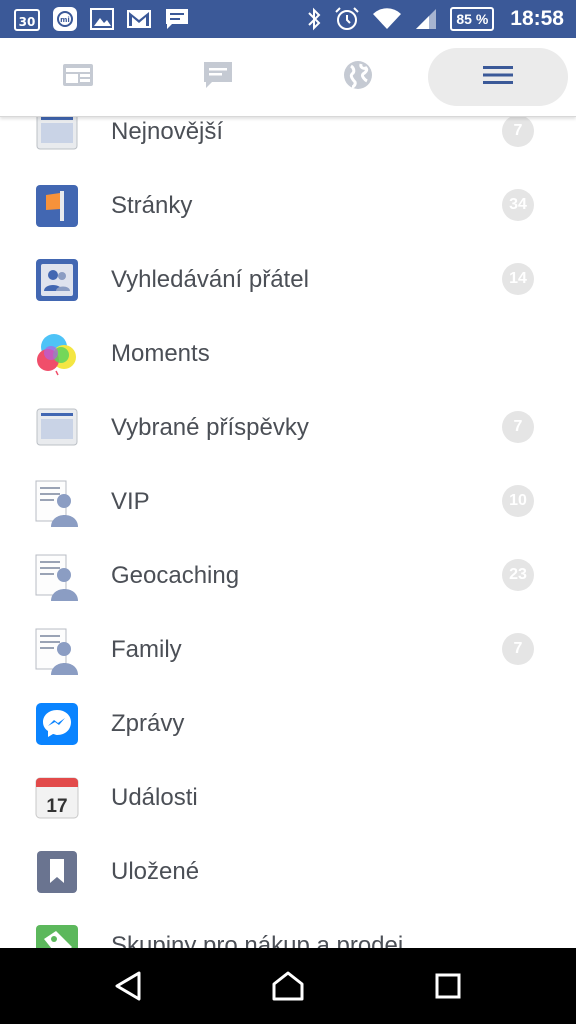 The width and height of the screenshot is (576, 1024). What do you see at coordinates (57, 935) in the screenshot?
I see `tag-icon` at bounding box center [57, 935].